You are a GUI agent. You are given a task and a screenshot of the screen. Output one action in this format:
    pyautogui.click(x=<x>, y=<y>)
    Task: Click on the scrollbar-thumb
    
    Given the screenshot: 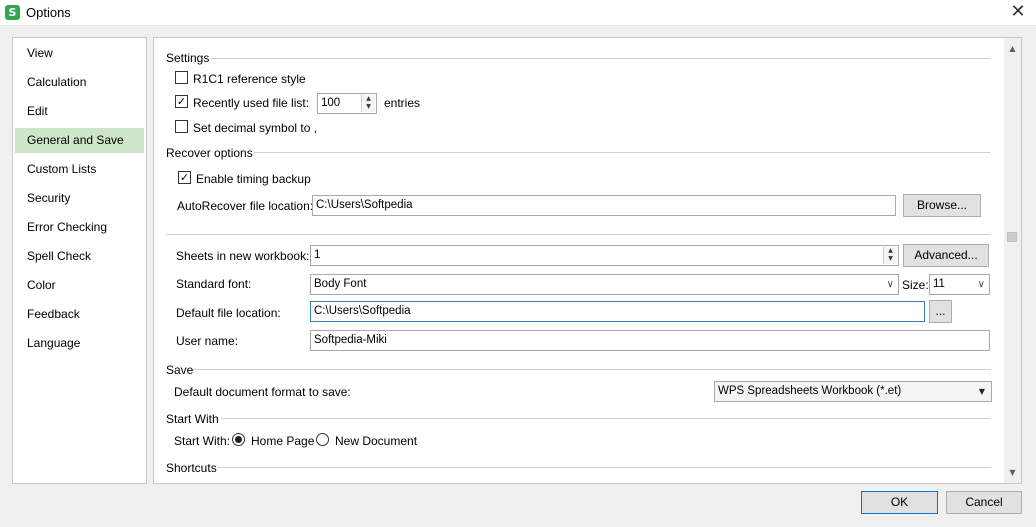 What is the action you would take?
    pyautogui.click(x=1012, y=237)
    